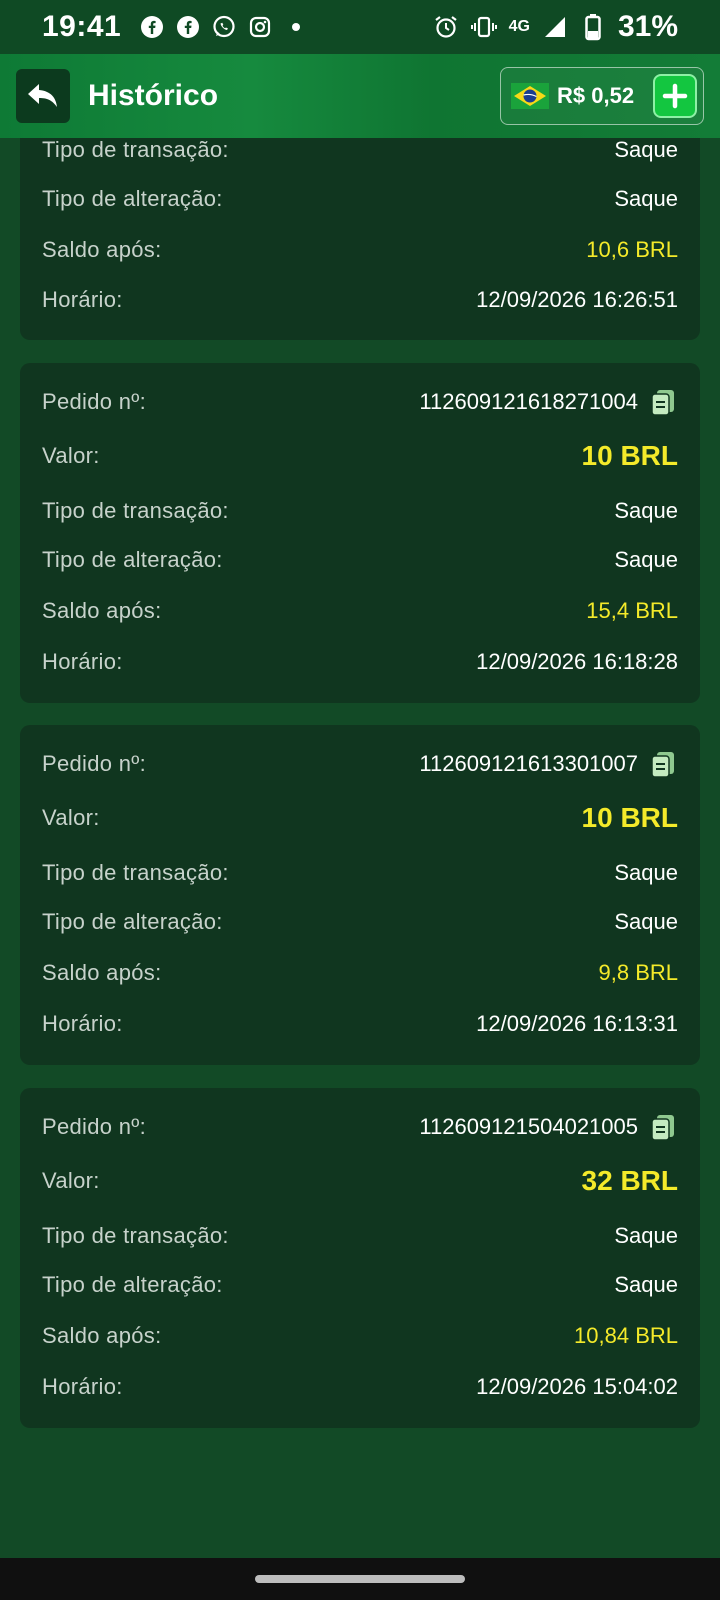 Image resolution: width=720 pixels, height=1600 pixels. What do you see at coordinates (593, 27) in the screenshot?
I see `battery-icon` at bounding box center [593, 27].